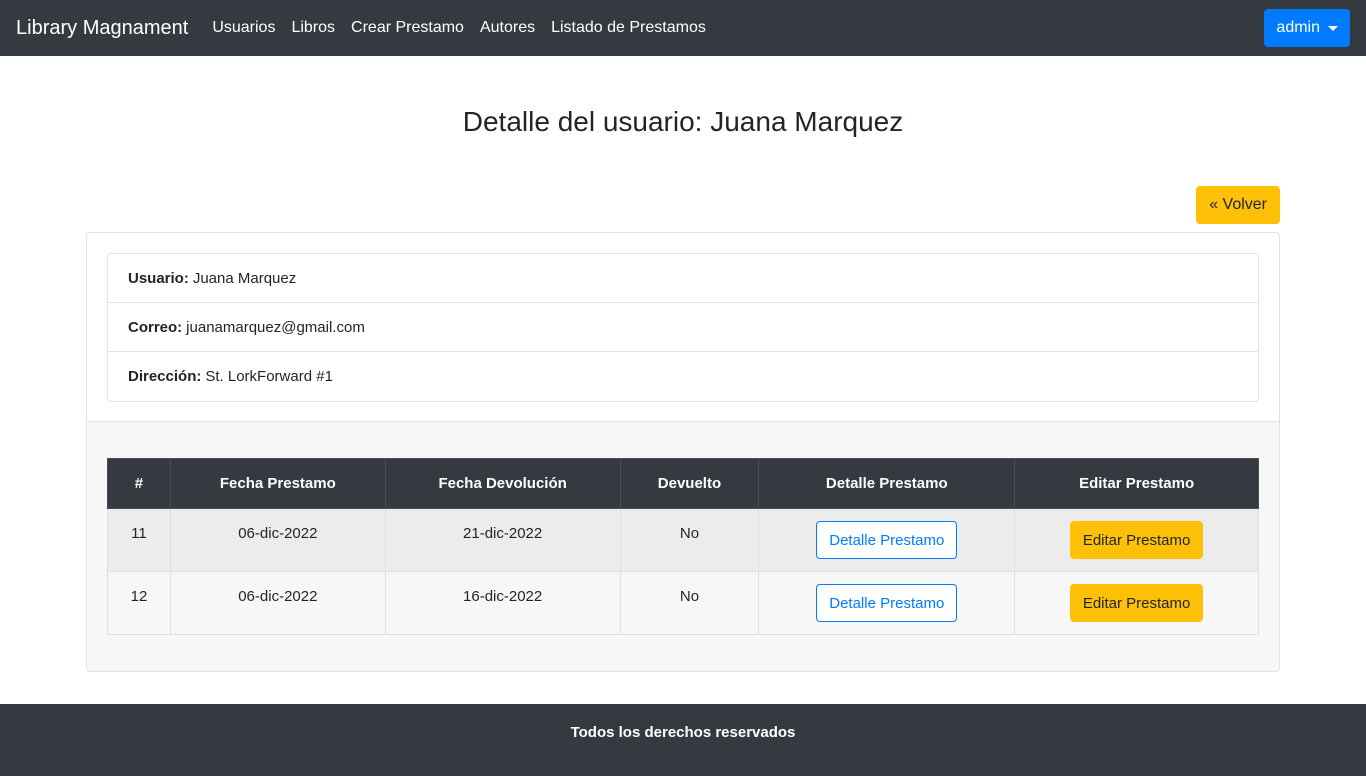 The height and width of the screenshot is (776, 1366). What do you see at coordinates (1238, 205) in the screenshot?
I see `back-button: « Volver` at bounding box center [1238, 205].